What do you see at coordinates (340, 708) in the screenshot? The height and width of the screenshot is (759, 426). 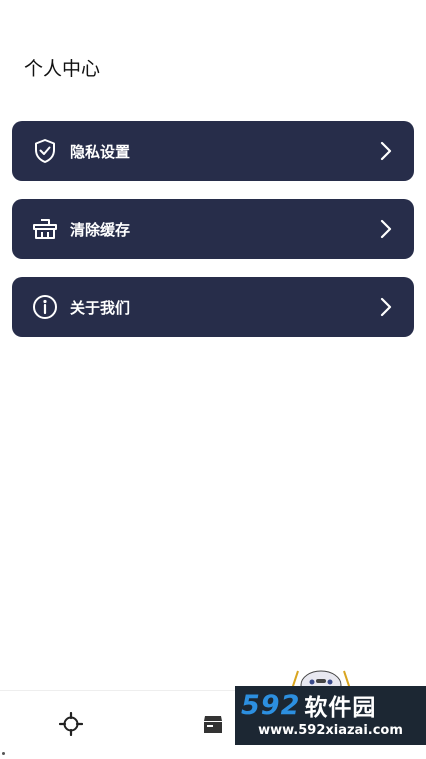 I see `watermark-brand-text: 软件园` at bounding box center [340, 708].